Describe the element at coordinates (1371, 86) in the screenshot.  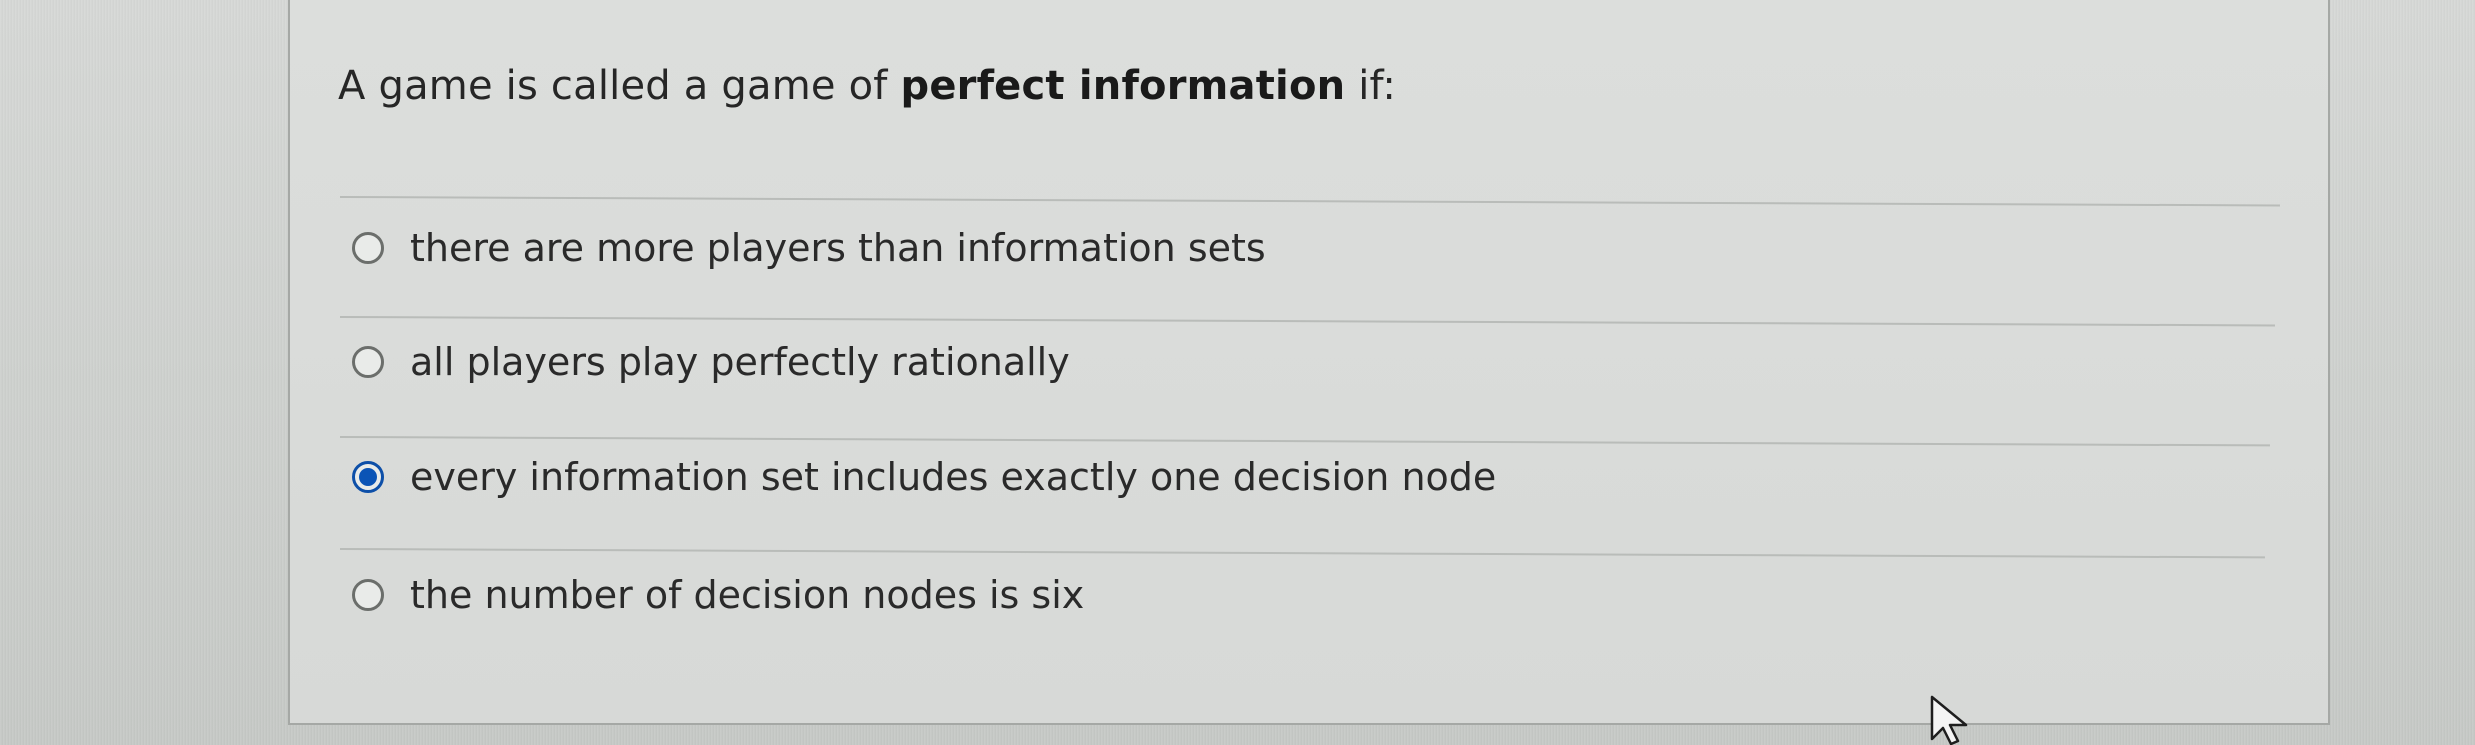
I see `question-suffix: if:` at that location.